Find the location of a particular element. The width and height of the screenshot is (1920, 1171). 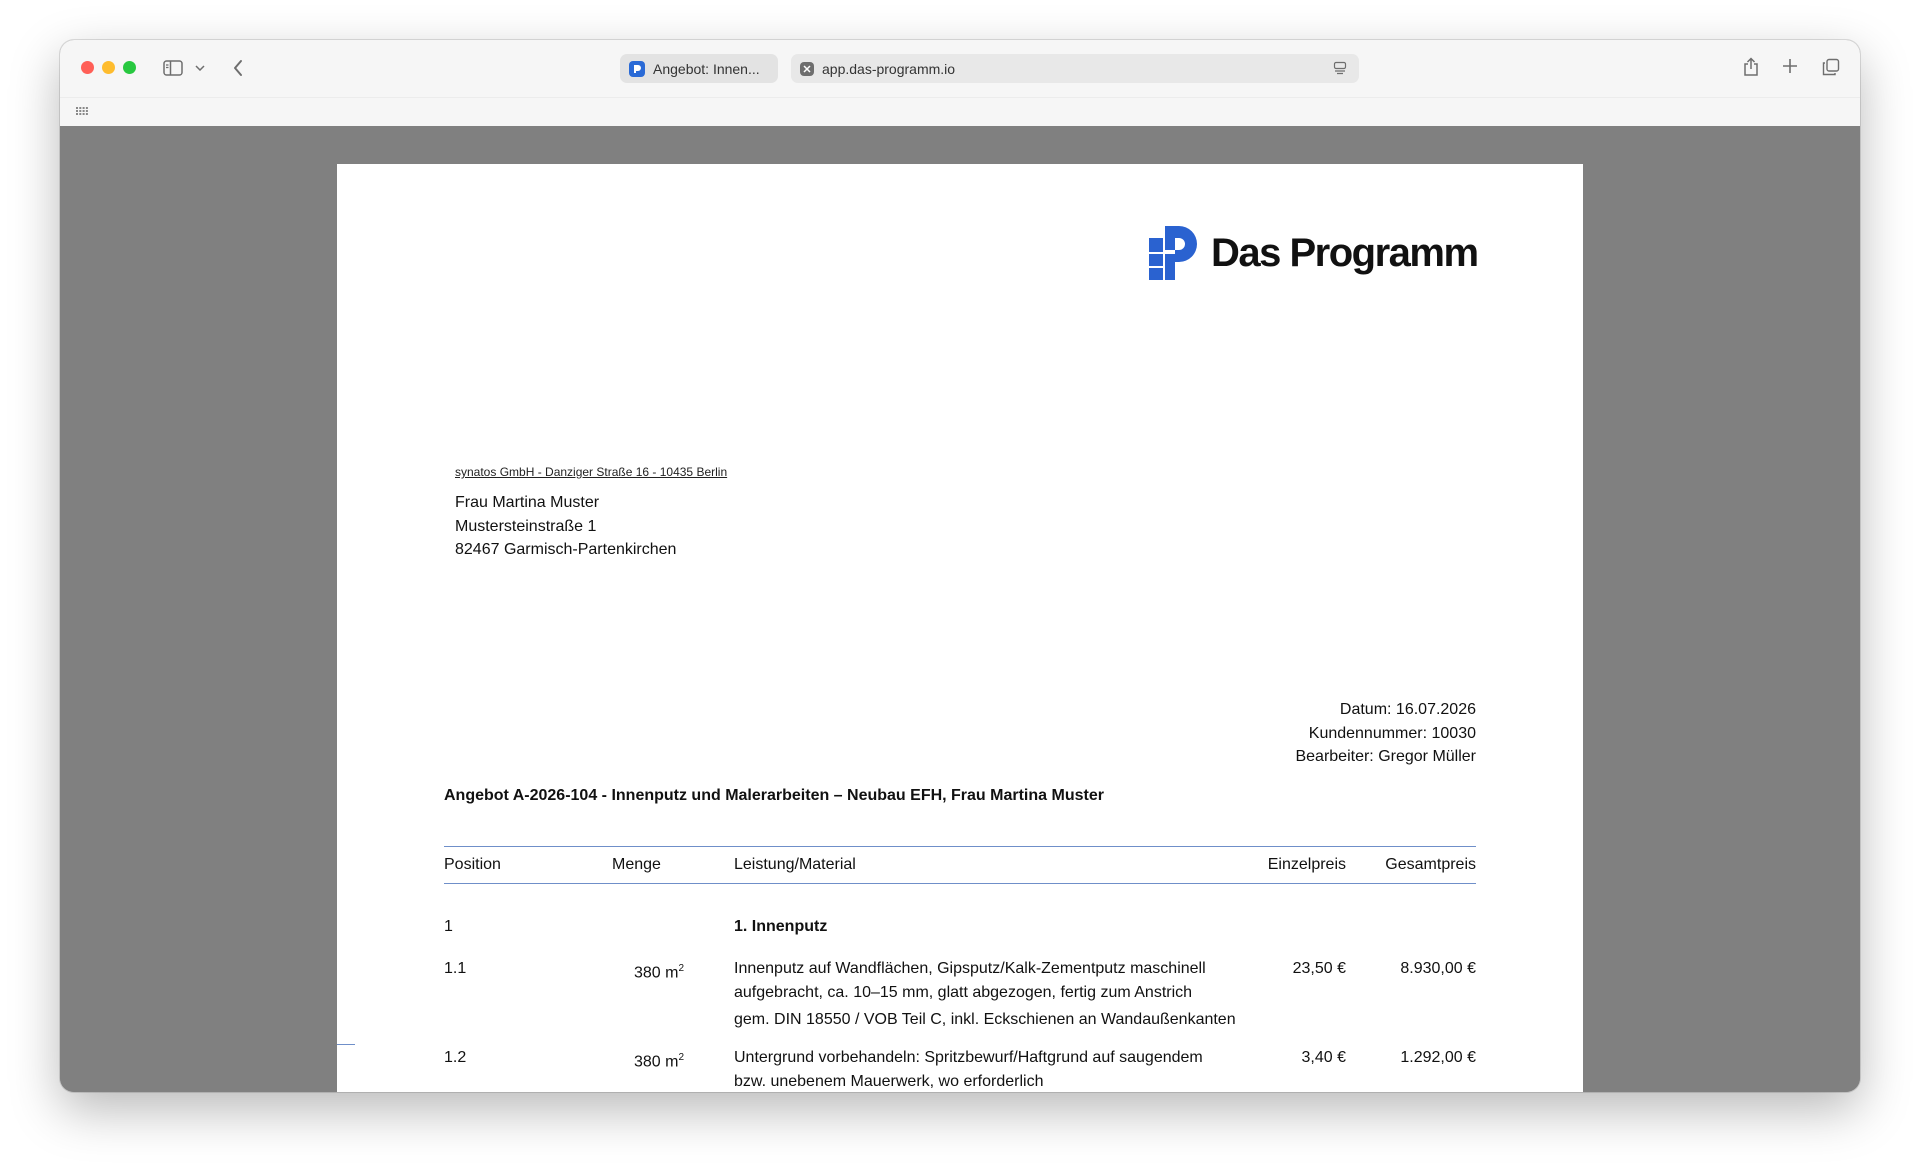

tab-overview-icon is located at coordinates (1831, 67).